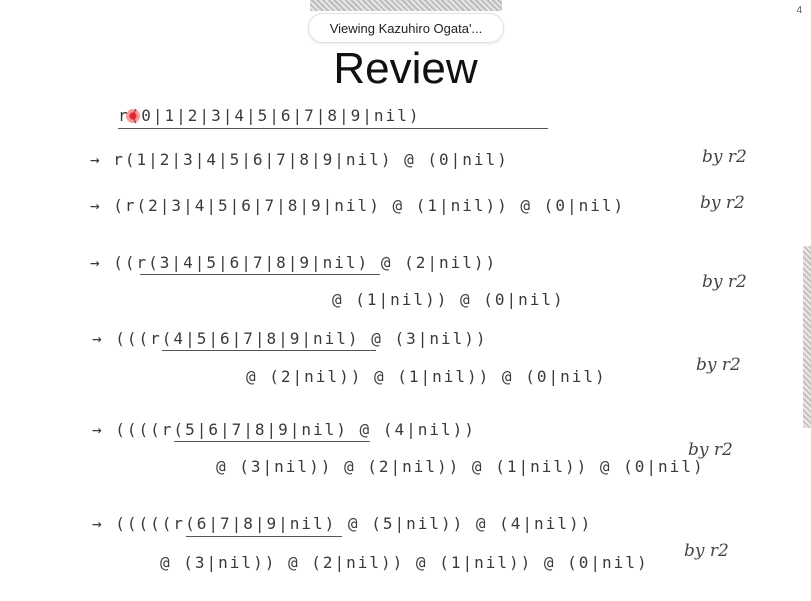 This screenshot has height=601, width=811. What do you see at coordinates (294, 262) in the screenshot?
I see `derivation-line: → ((r(3|4|5|6|7|8|9|nil) @ (2|nil))` at bounding box center [294, 262].